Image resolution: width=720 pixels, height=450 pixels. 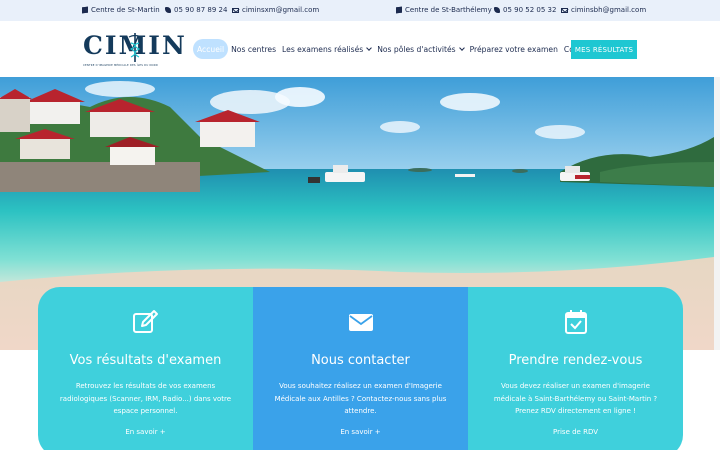 I want to click on nav-poles-label: Nos pôles d'activités, so click(x=416, y=49).